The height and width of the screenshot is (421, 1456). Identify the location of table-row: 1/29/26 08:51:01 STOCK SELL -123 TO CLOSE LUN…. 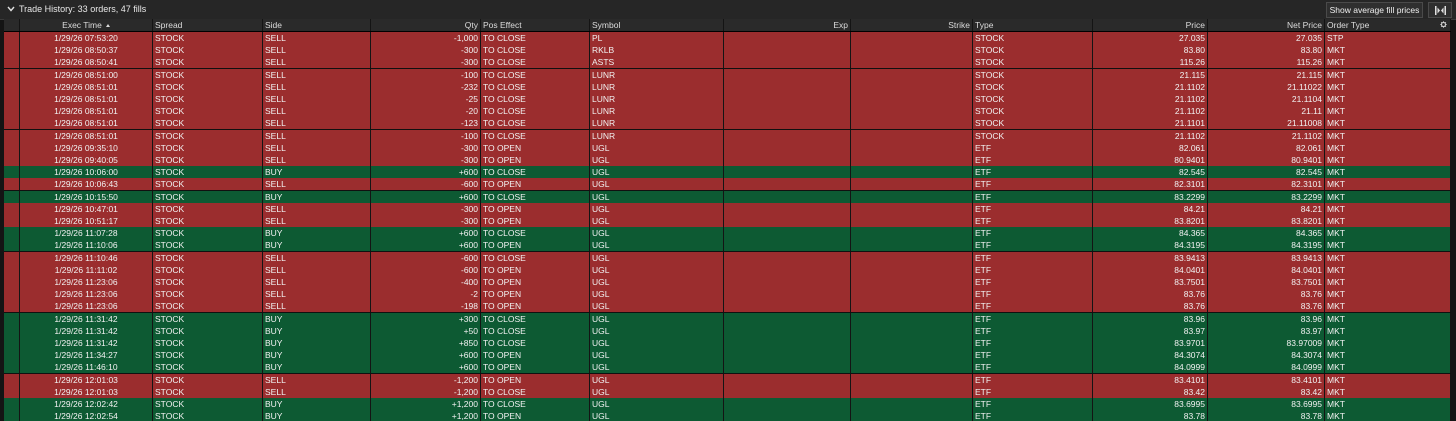
(727, 123).